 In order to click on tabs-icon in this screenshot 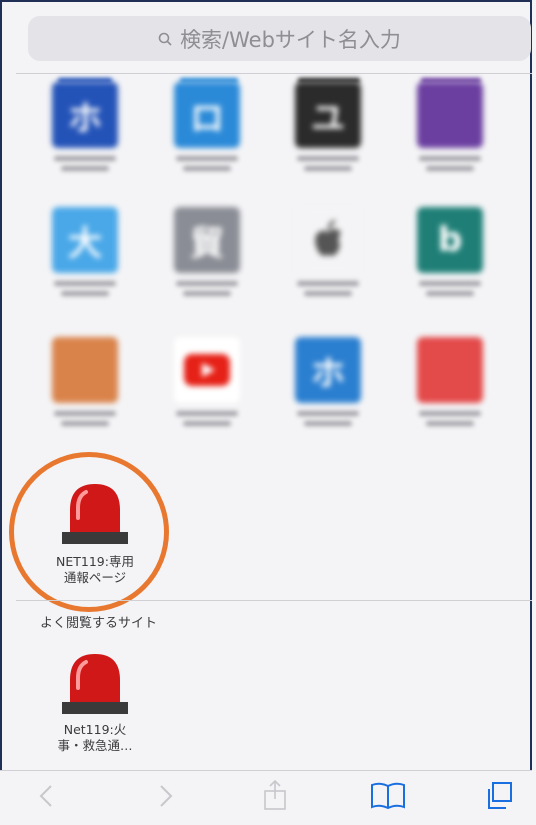, I will do `click(499, 796)`.